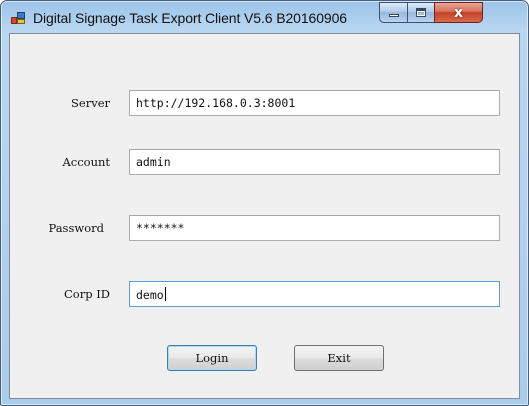  What do you see at coordinates (150, 295) in the screenshot?
I see `corp-id-value: demo` at bounding box center [150, 295].